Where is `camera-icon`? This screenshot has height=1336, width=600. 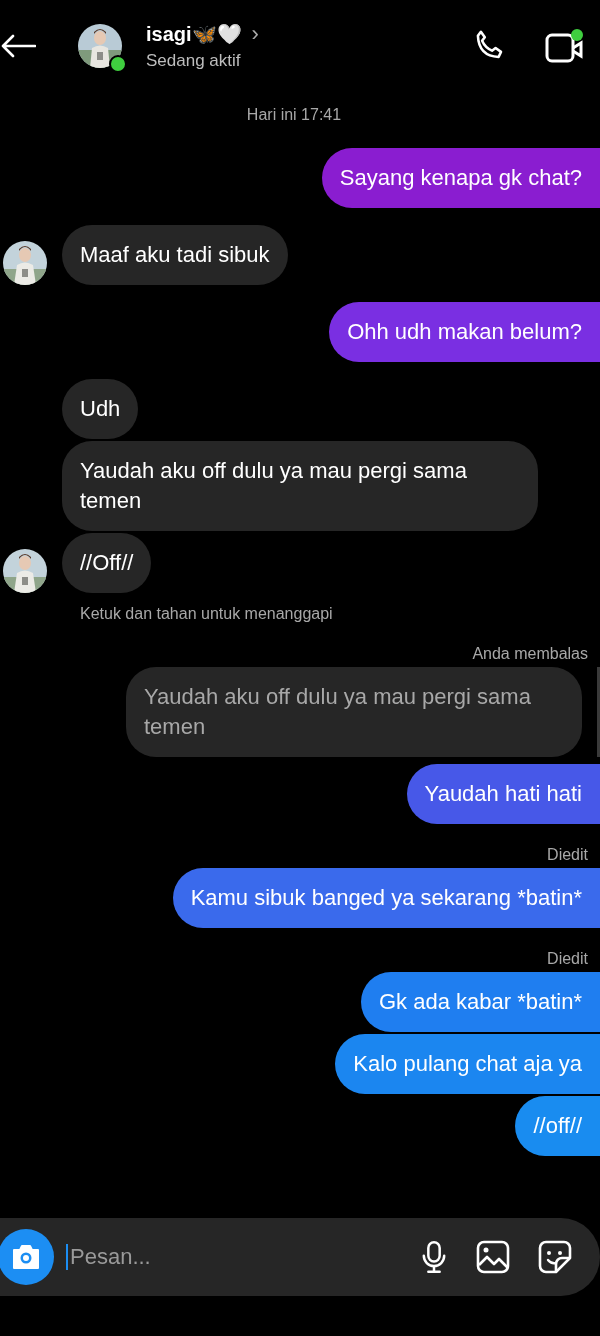 camera-icon is located at coordinates (26, 1257).